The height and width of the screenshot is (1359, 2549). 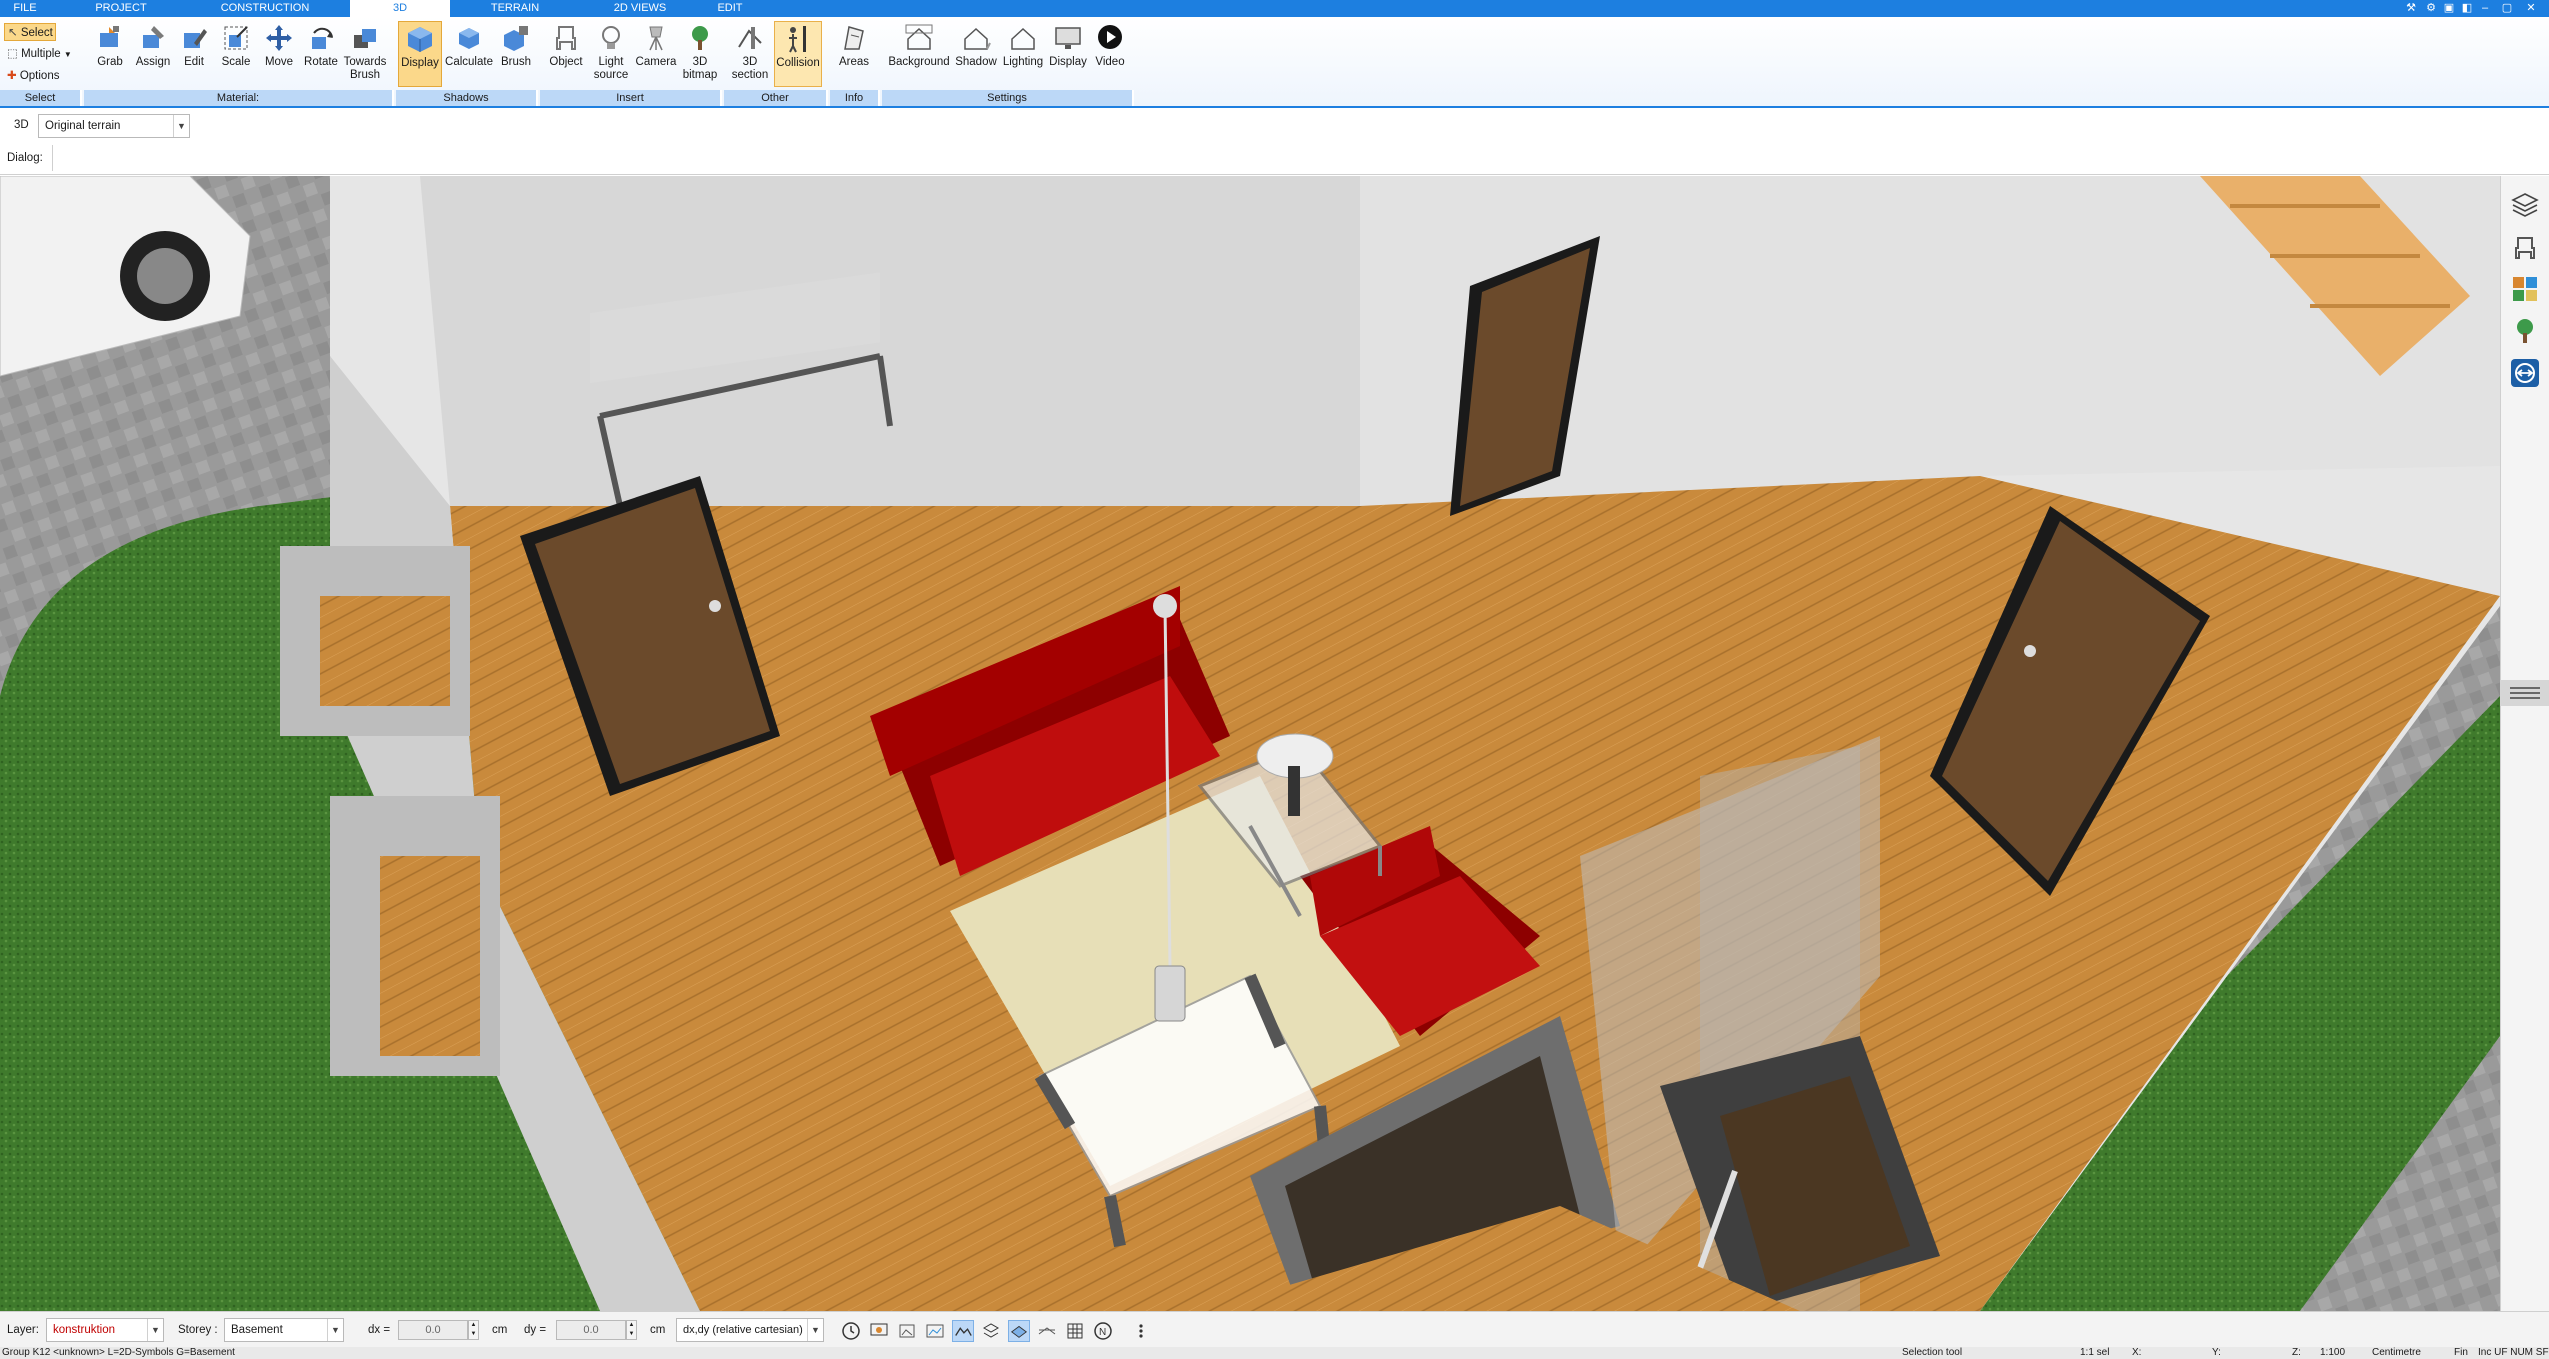 I want to click on screen-icon, so click(x=879, y=1331).